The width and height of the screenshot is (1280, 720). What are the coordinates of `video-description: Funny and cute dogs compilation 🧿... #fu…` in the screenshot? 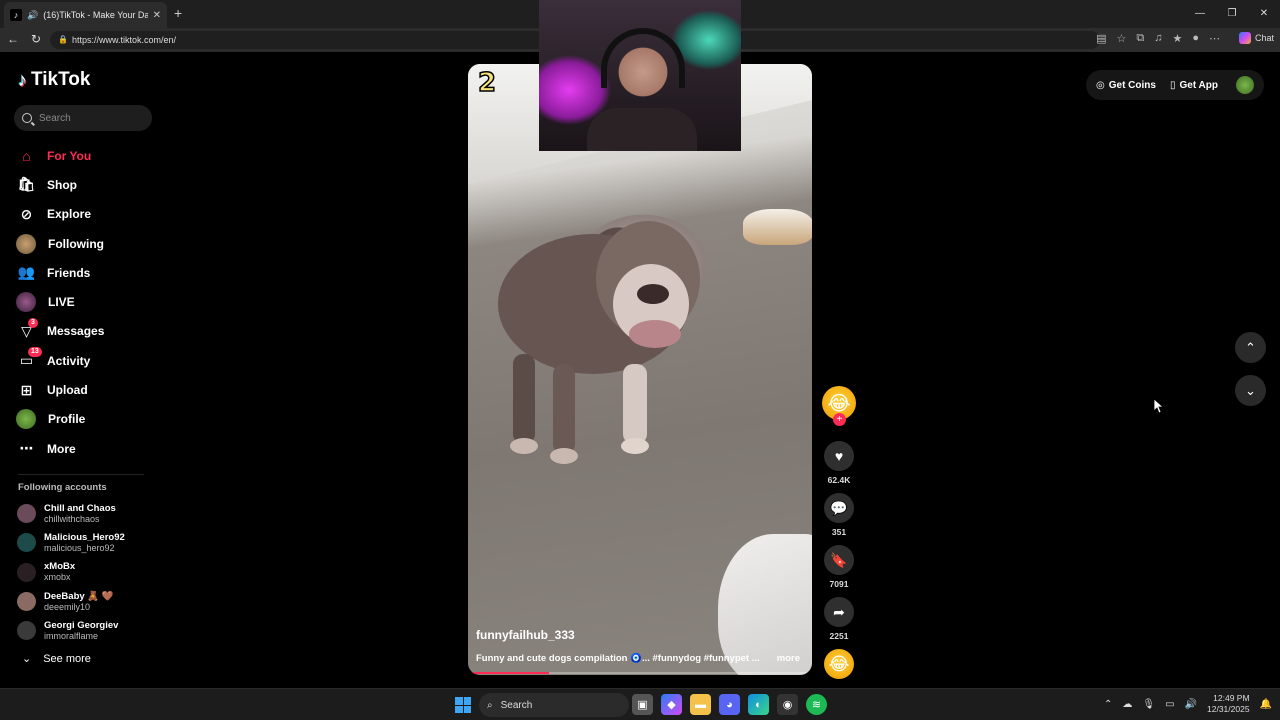 It's located at (618, 658).